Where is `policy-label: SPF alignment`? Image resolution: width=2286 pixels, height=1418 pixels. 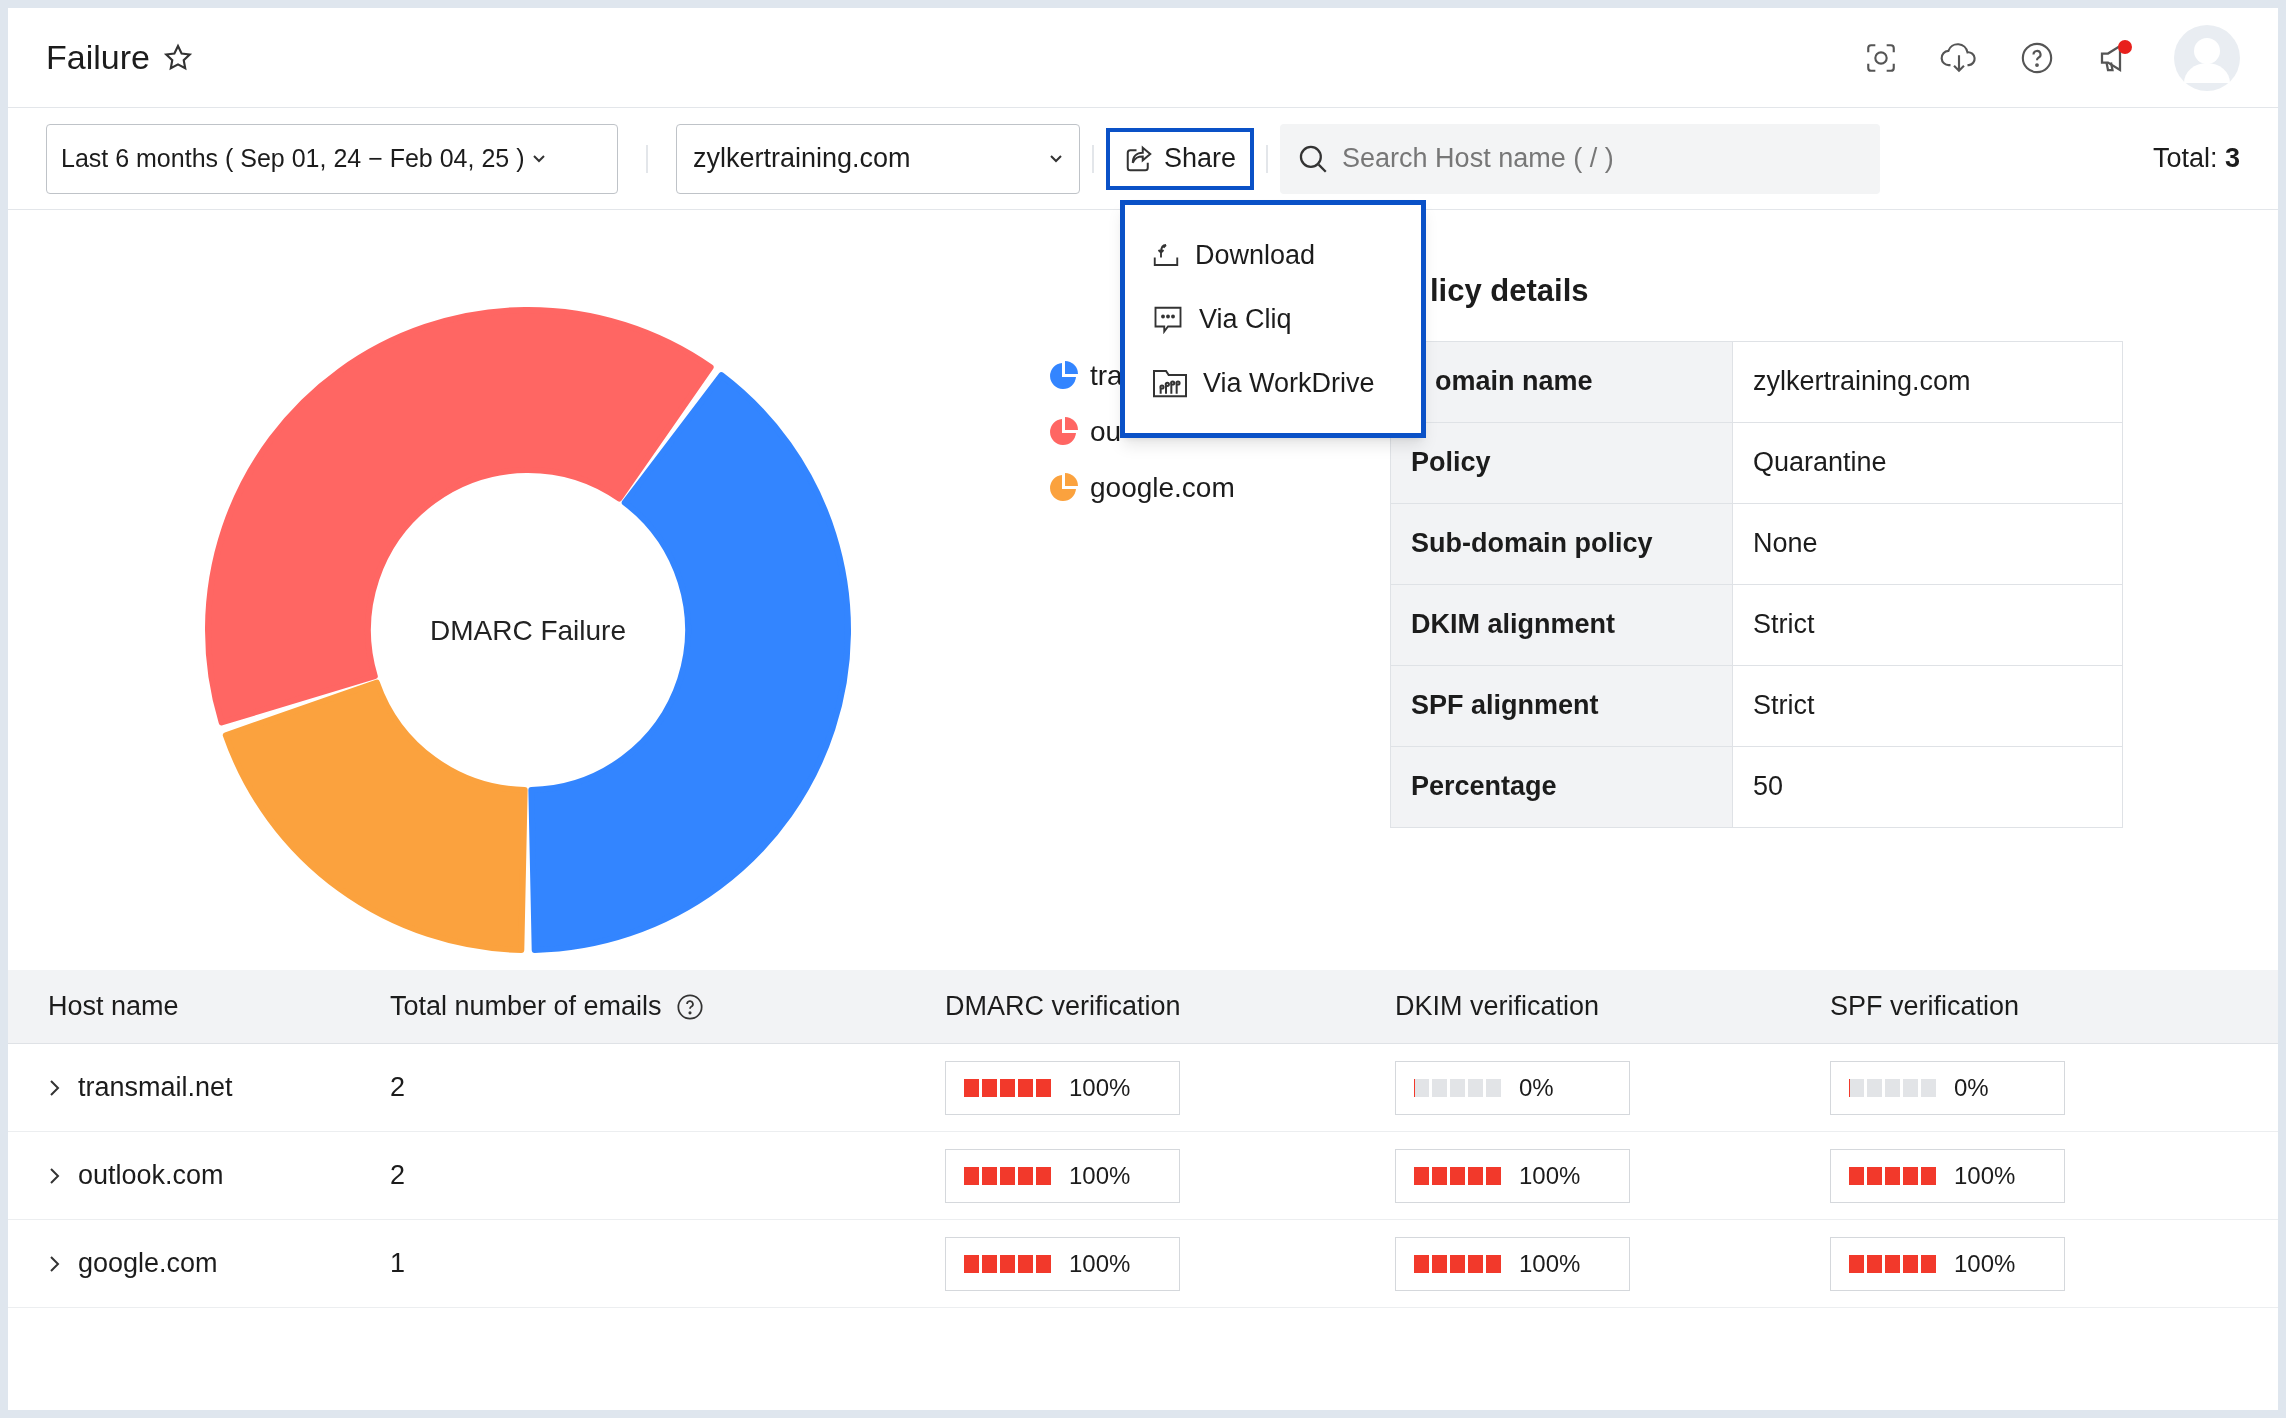 policy-label: SPF alignment is located at coordinates (1561, 705).